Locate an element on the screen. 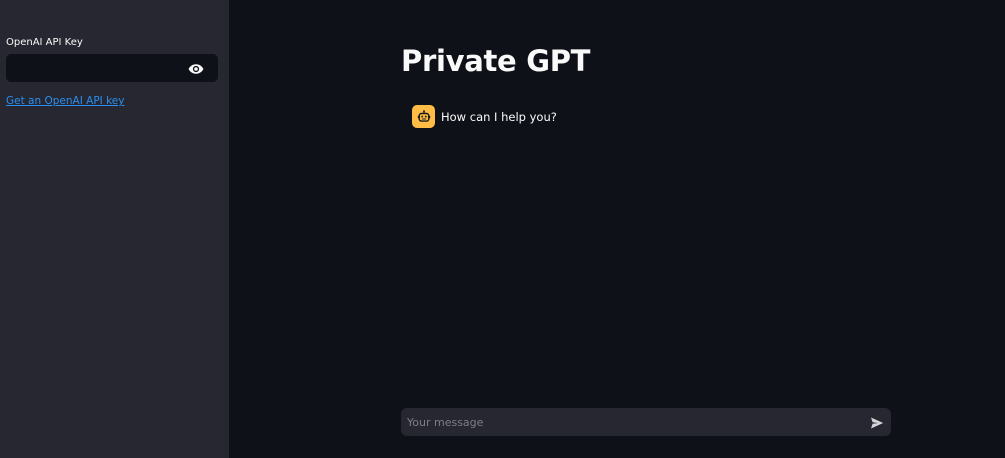  get-api-key-link: Get an OpenAI API key is located at coordinates (65, 101).